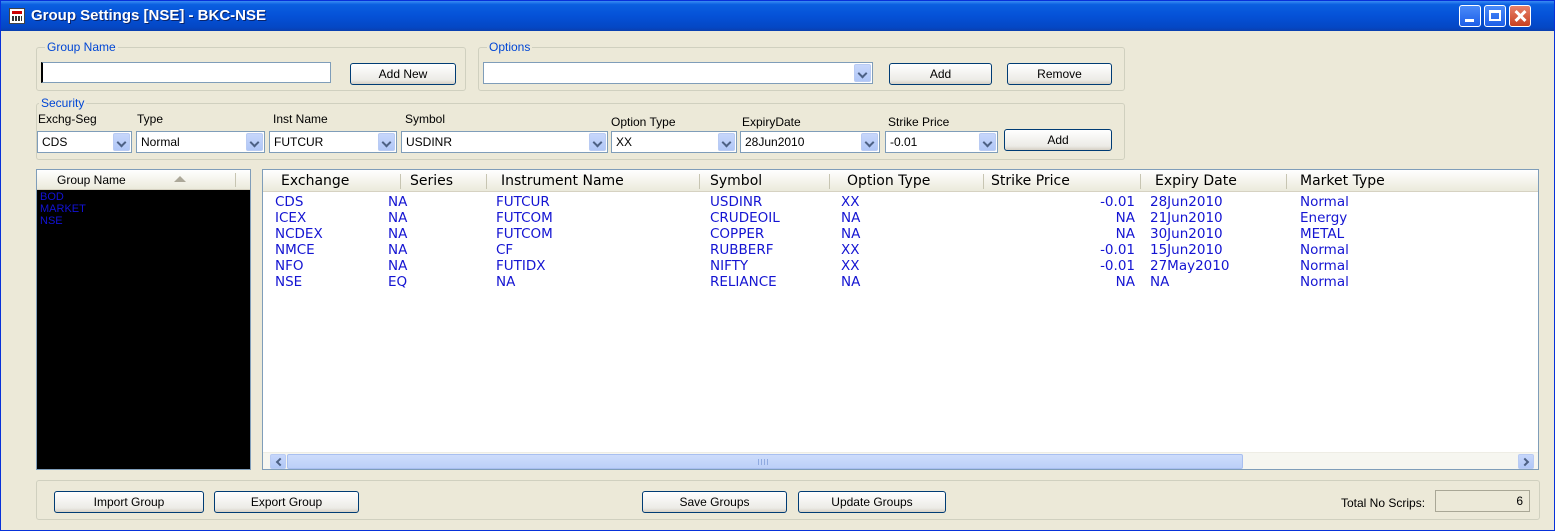  I want to click on exchg-seg-select: CDS, so click(84, 142).